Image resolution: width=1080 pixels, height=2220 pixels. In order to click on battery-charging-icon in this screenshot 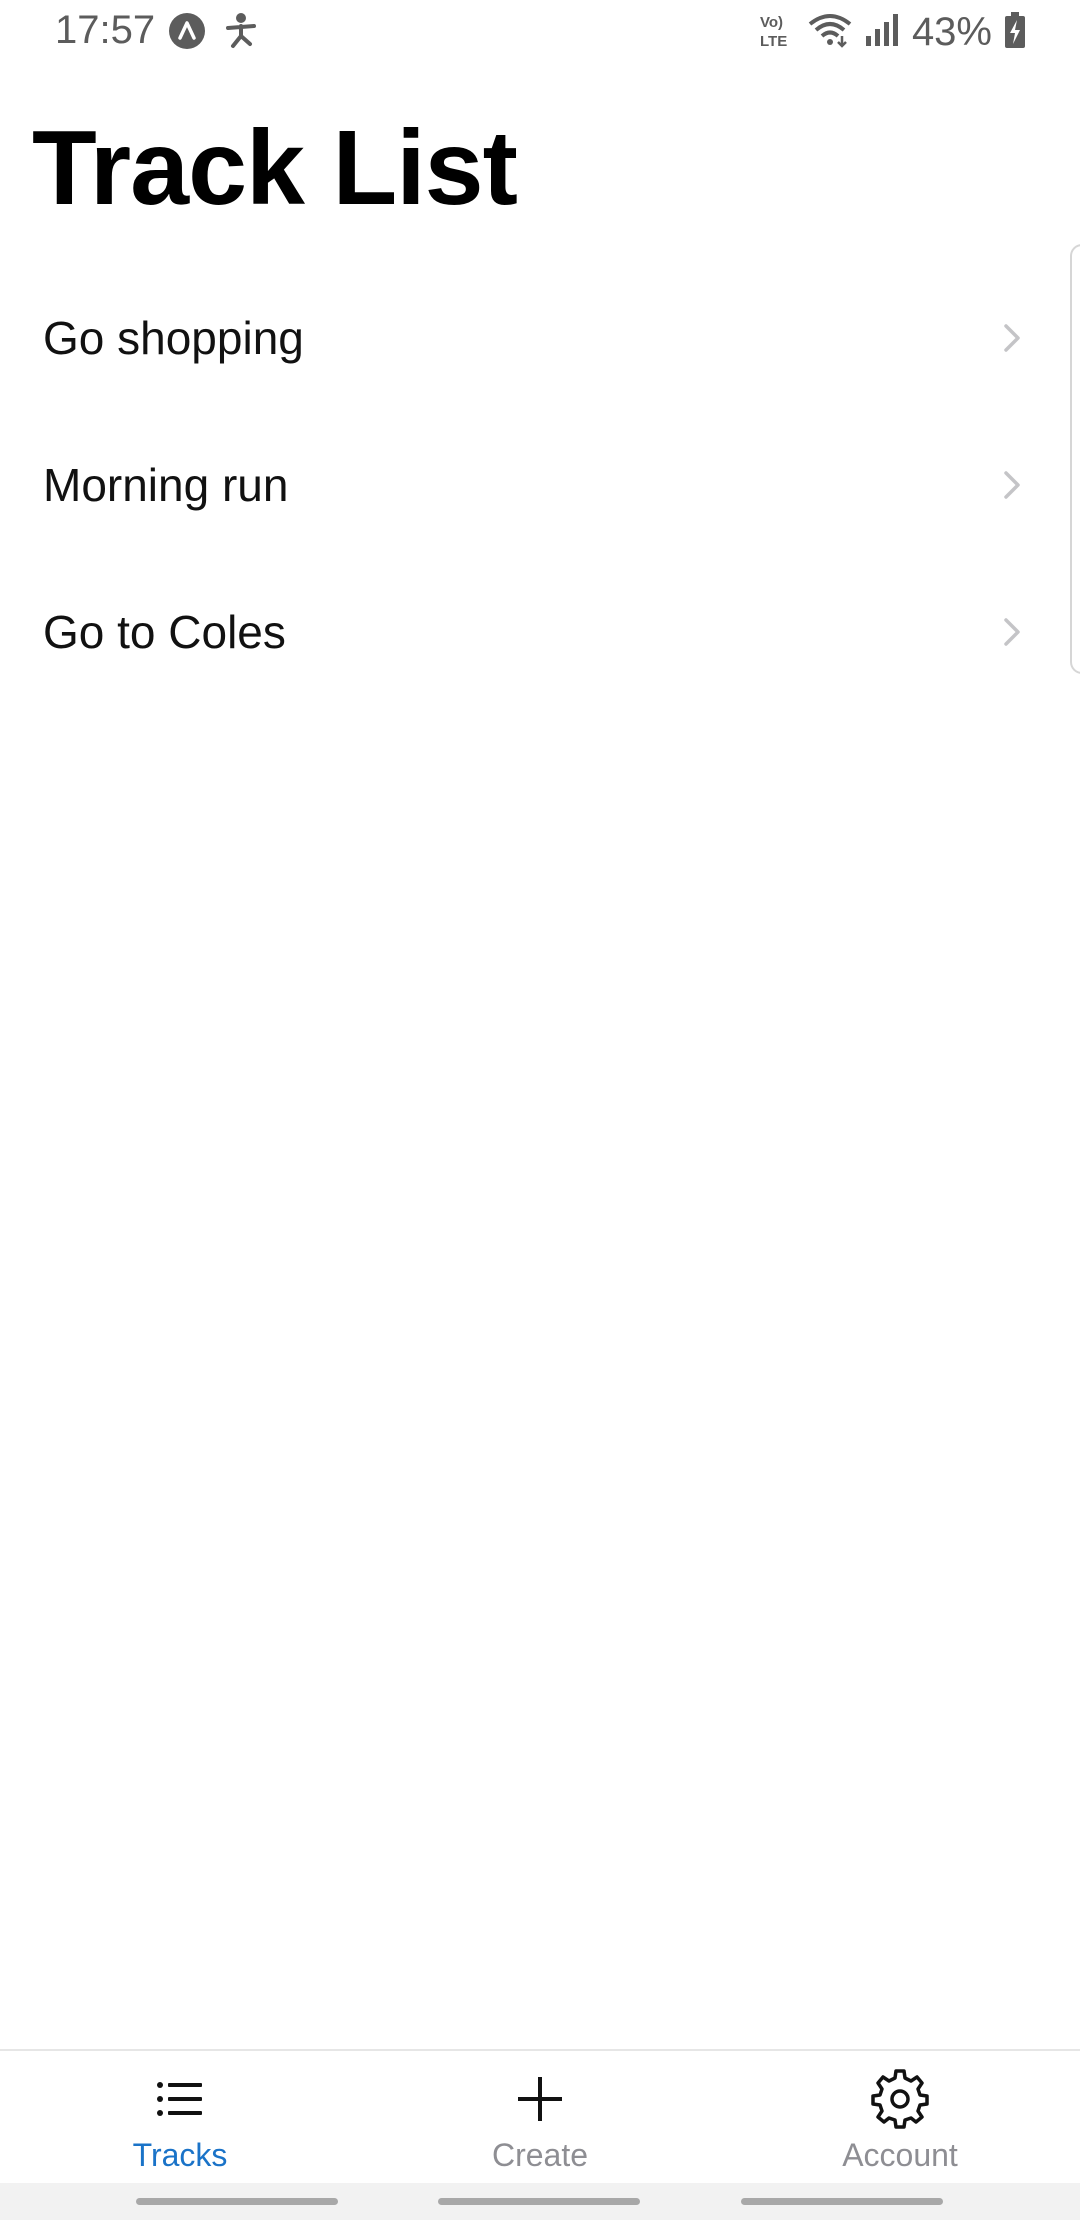, I will do `click(1015, 32)`.